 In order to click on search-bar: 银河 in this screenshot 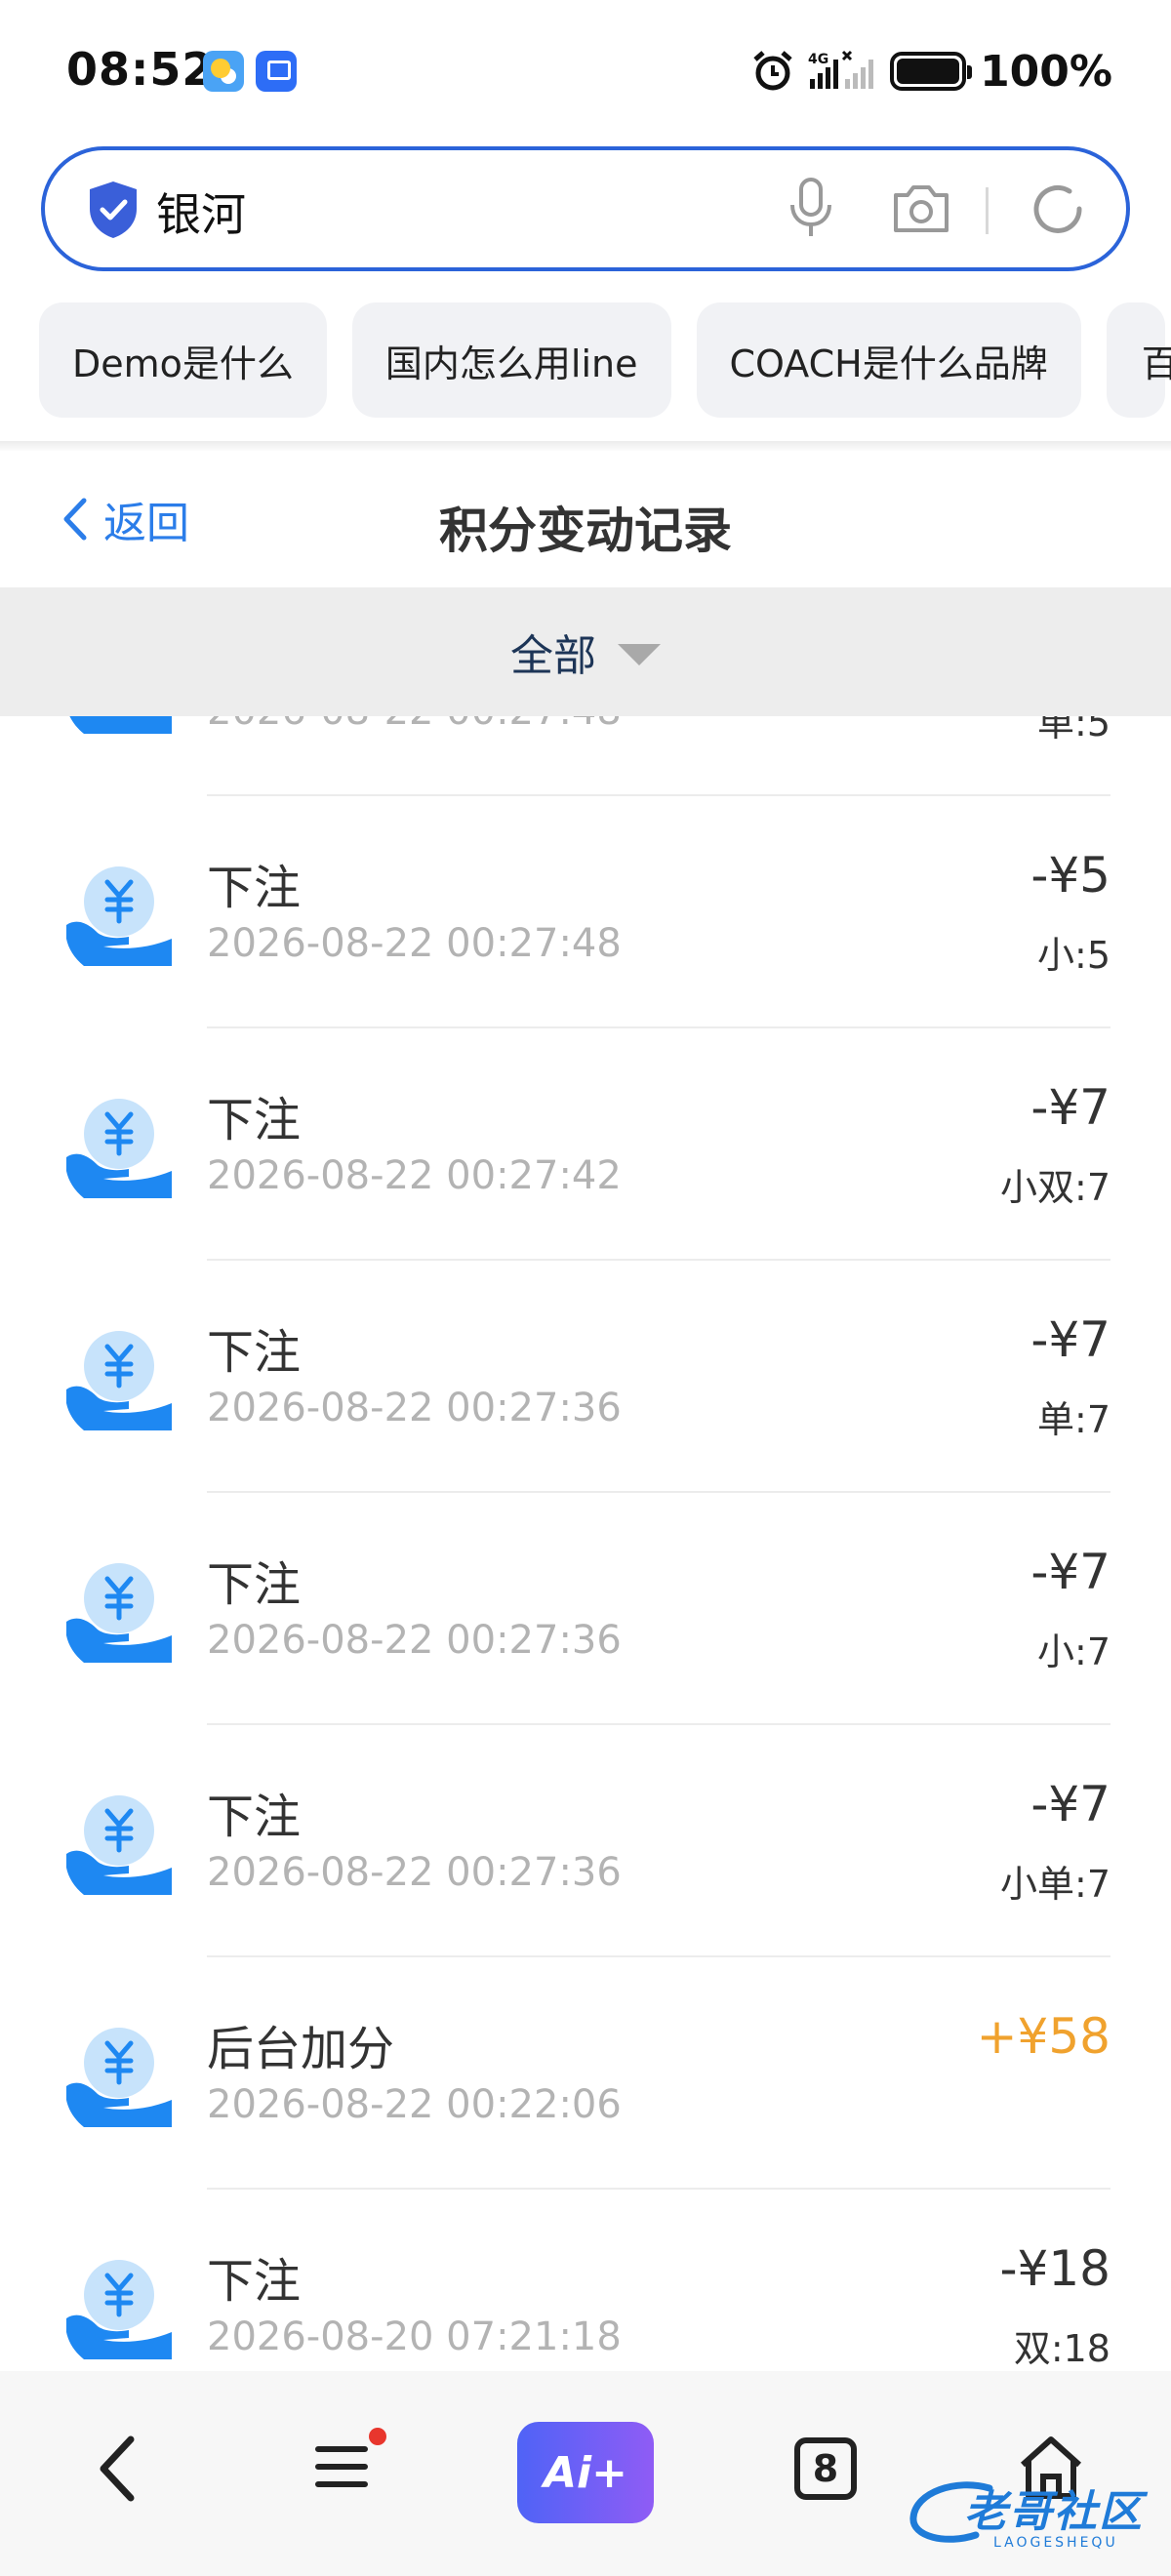, I will do `click(585, 208)`.